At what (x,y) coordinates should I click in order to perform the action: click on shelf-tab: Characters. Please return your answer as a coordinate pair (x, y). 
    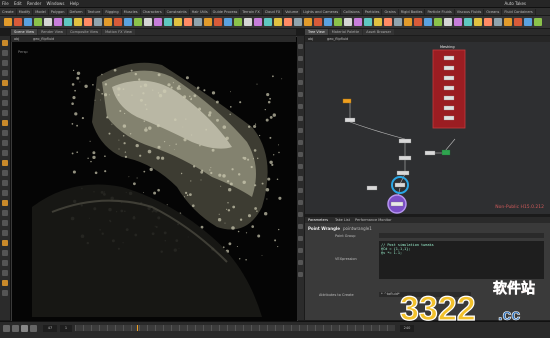
    Looking at the image, I should click on (153, 12).